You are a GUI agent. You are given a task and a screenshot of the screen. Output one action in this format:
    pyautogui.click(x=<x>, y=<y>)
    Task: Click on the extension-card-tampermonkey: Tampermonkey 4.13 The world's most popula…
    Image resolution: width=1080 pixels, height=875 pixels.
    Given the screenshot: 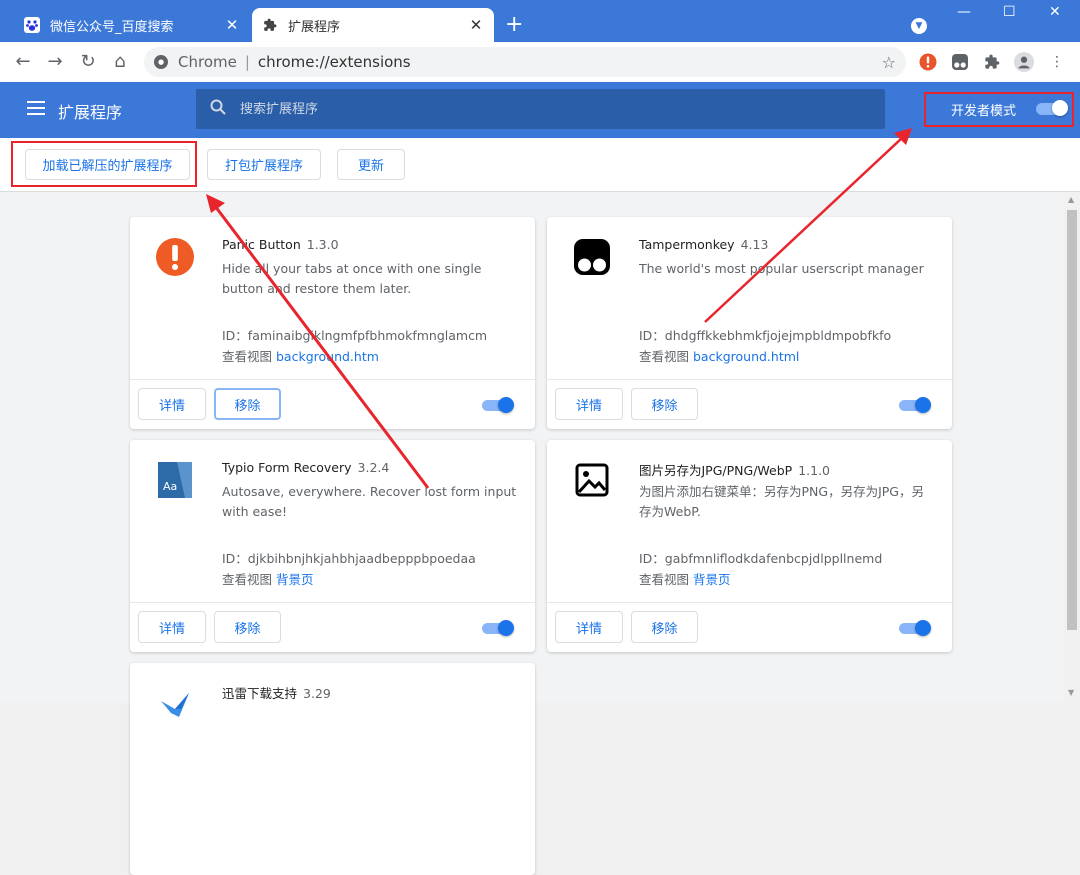 What is the action you would take?
    pyautogui.click(x=749, y=323)
    